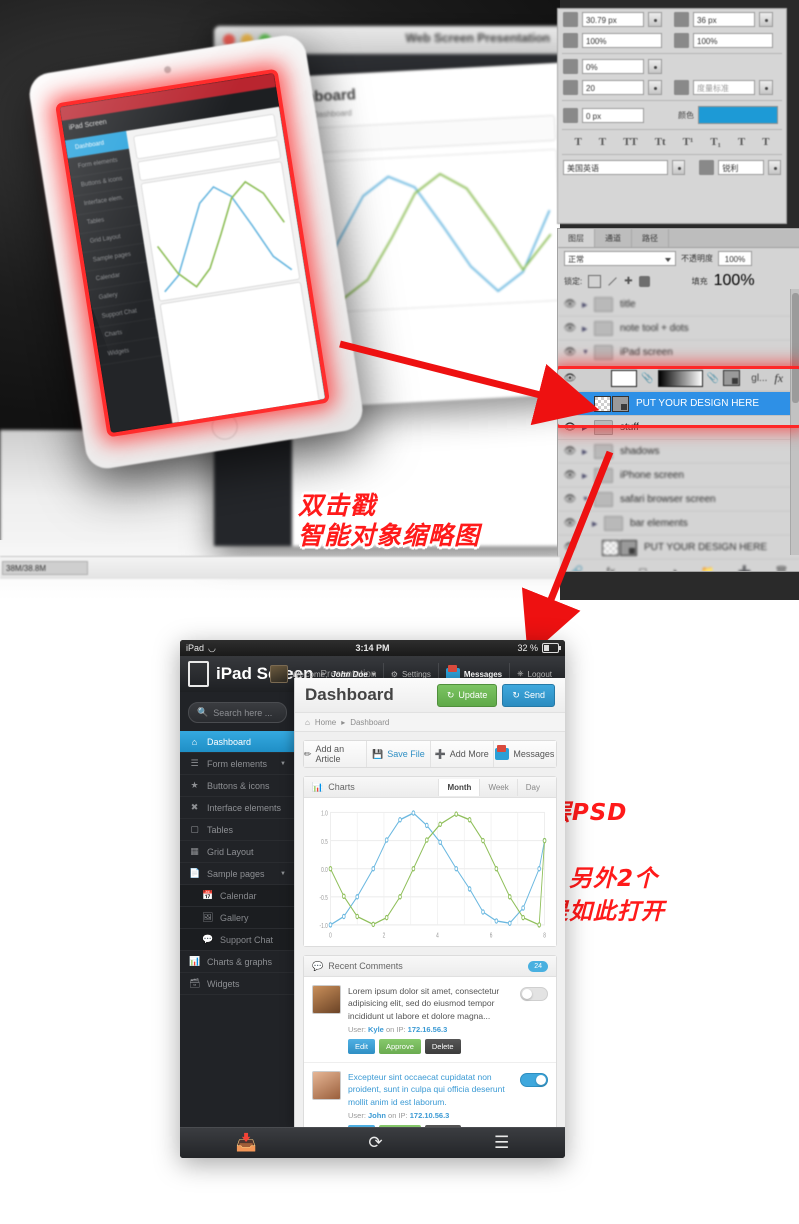  Describe the element at coordinates (660, 142) in the screenshot. I see `small-caps-icon: Tt` at that location.